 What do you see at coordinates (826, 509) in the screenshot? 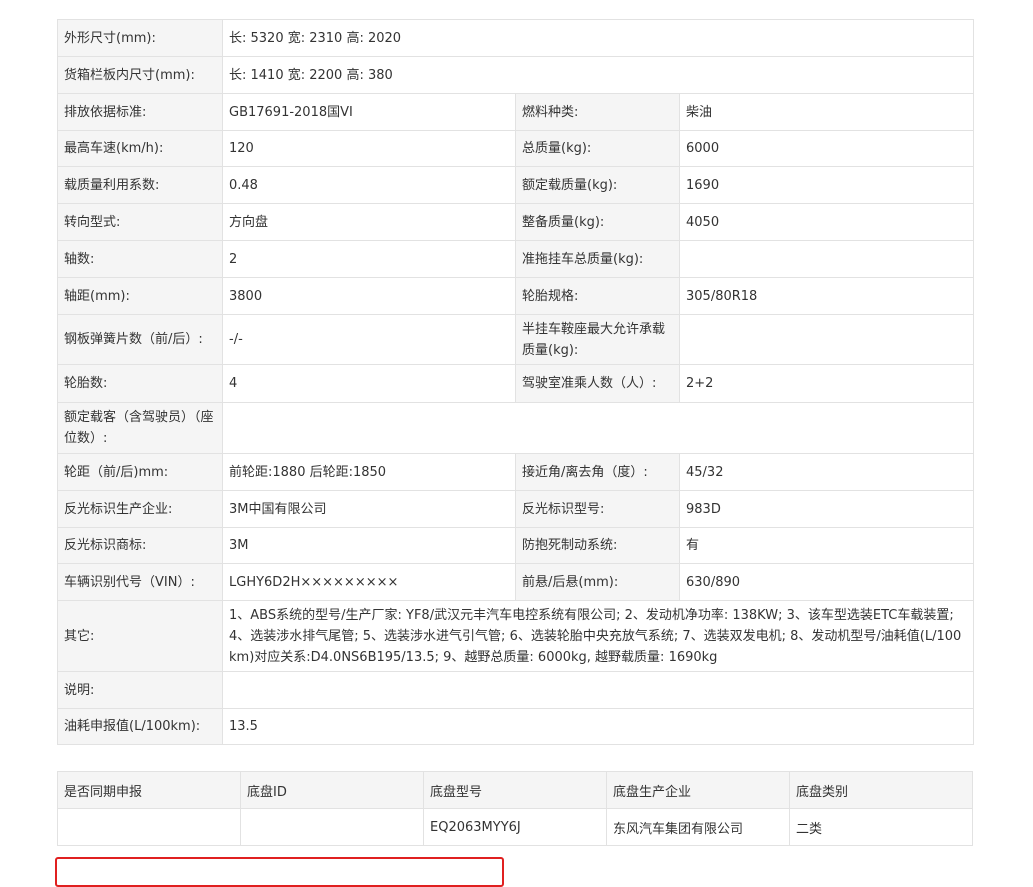
I see `spec-value: 983D` at bounding box center [826, 509].